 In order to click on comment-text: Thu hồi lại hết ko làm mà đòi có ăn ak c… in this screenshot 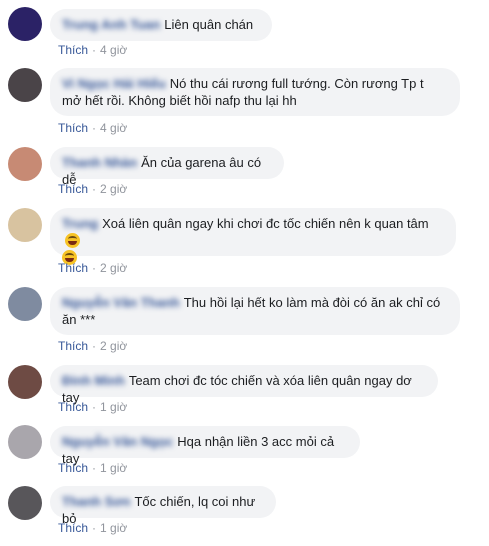, I will do `click(312, 302)`.